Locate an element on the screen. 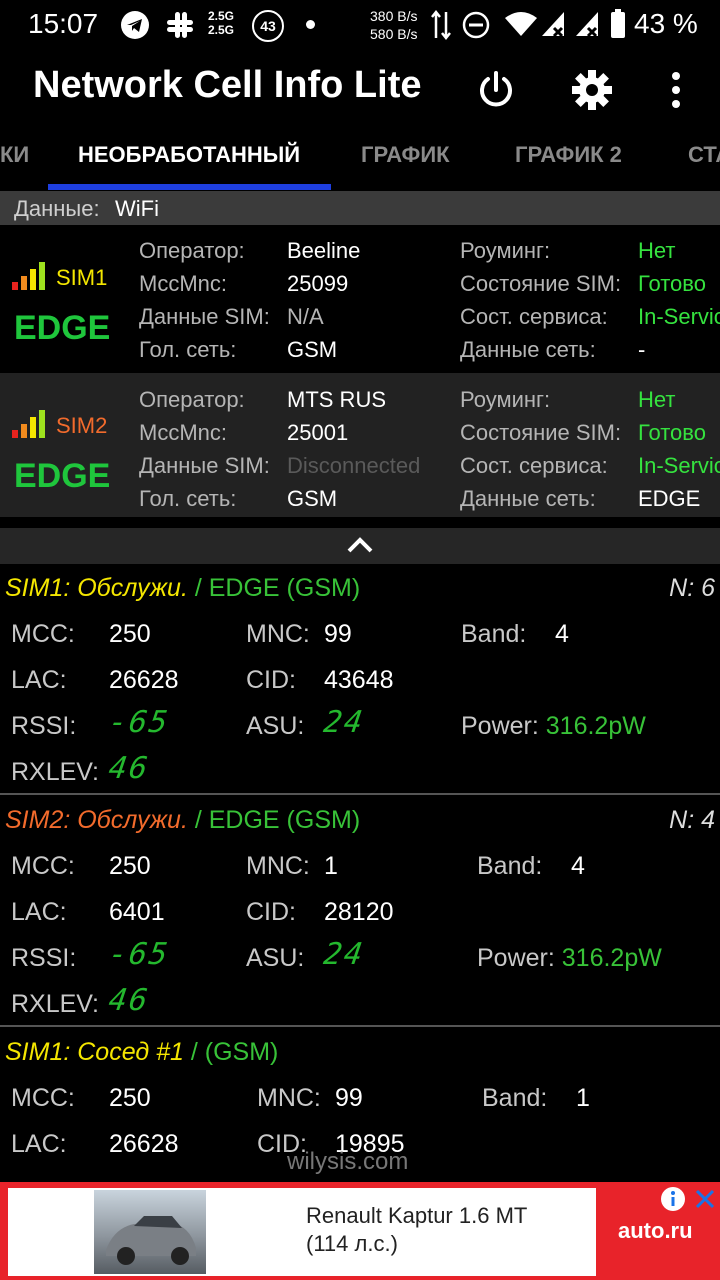 This screenshot has width=720, height=1280. tab-chart: ГРАФИК is located at coordinates (405, 155).